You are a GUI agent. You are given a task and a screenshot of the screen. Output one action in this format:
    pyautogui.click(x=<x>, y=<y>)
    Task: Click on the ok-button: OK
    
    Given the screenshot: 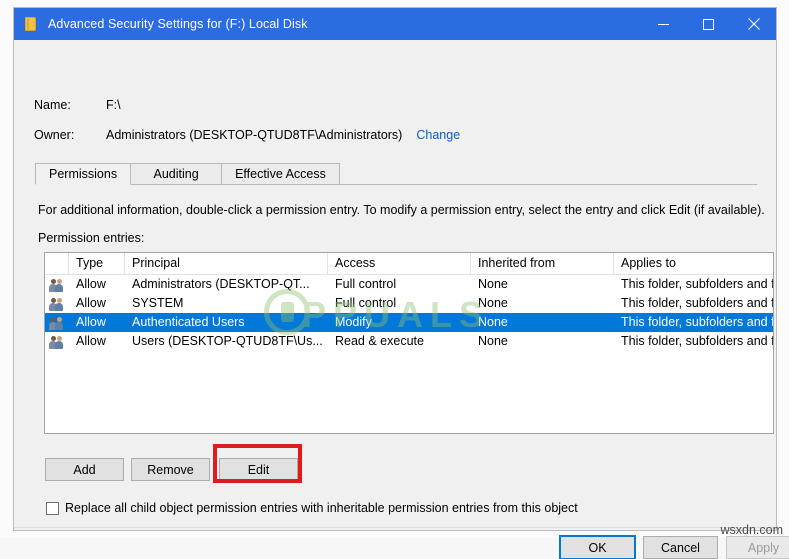 What is the action you would take?
    pyautogui.click(x=597, y=547)
    